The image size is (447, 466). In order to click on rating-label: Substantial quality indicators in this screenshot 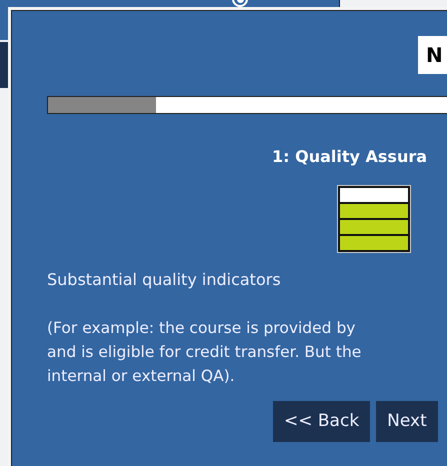, I will do `click(164, 280)`.